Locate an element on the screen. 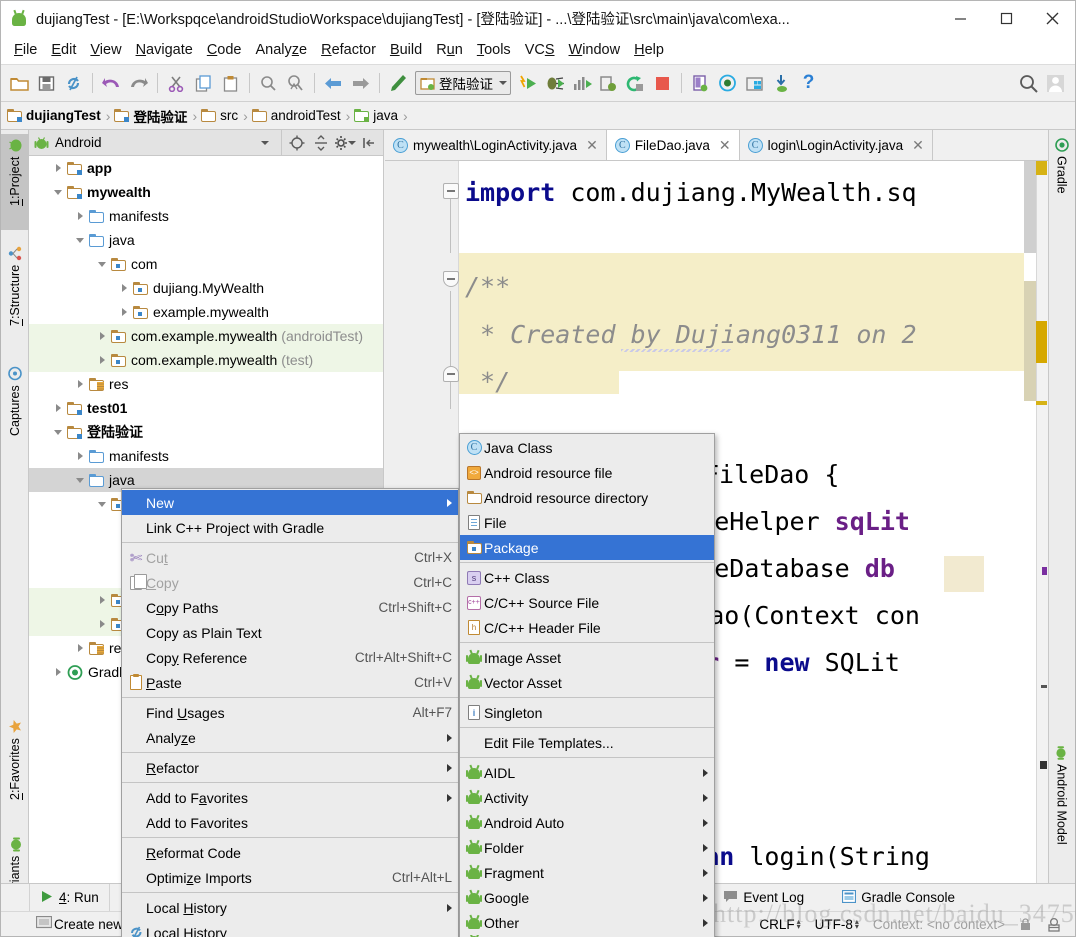  chevron-down-icon is located at coordinates (265, 142).